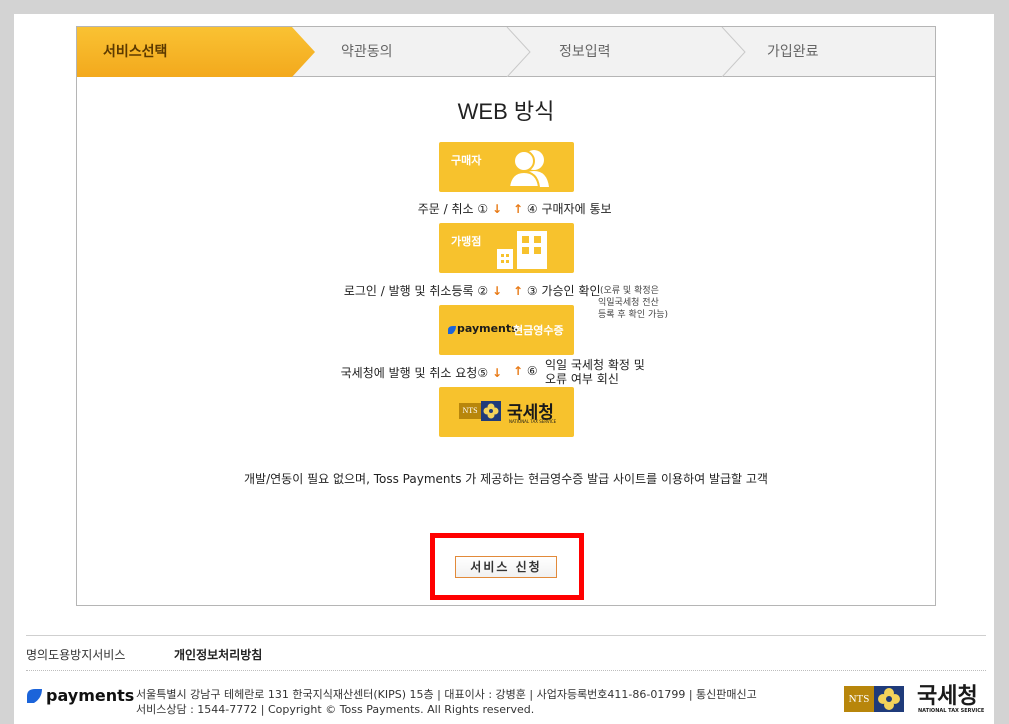 The height and width of the screenshot is (724, 1009). I want to click on flow-order-cancel: 주문 / 취소 ①, so click(453, 209).